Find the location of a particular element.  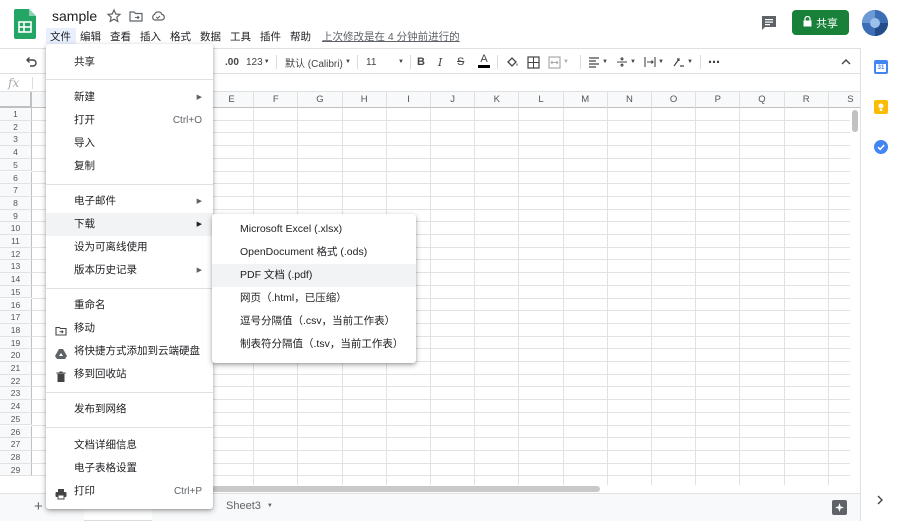

menu-edit: 编辑 is located at coordinates (91, 36).